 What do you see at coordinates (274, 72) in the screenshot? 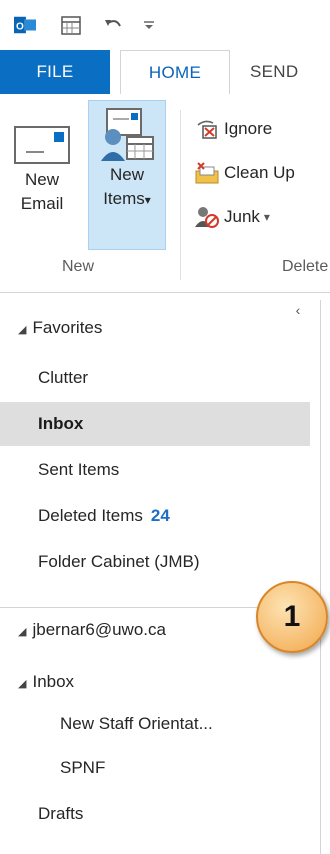
I see `tab-send-receive: SEND` at bounding box center [274, 72].